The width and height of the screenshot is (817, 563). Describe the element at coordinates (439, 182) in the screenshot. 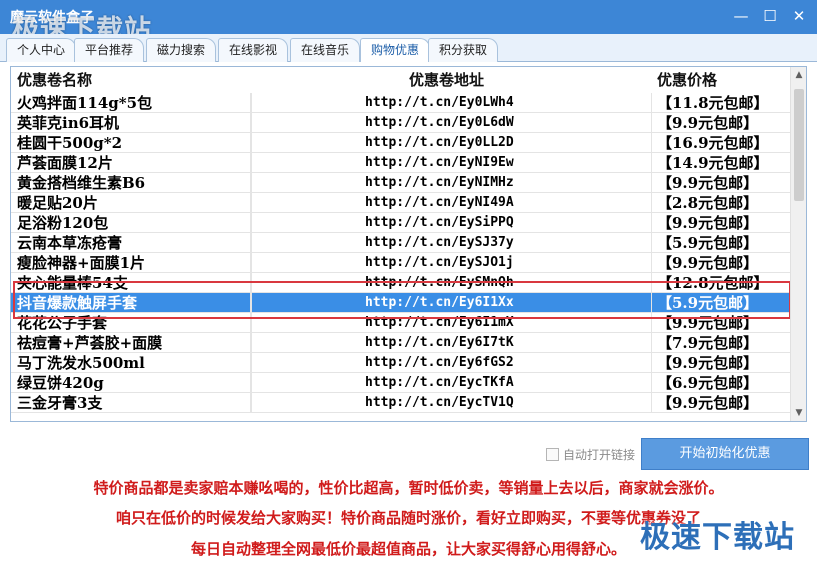

I see `coupon-url-cell: http://t.cn/EyNIMHz` at that location.